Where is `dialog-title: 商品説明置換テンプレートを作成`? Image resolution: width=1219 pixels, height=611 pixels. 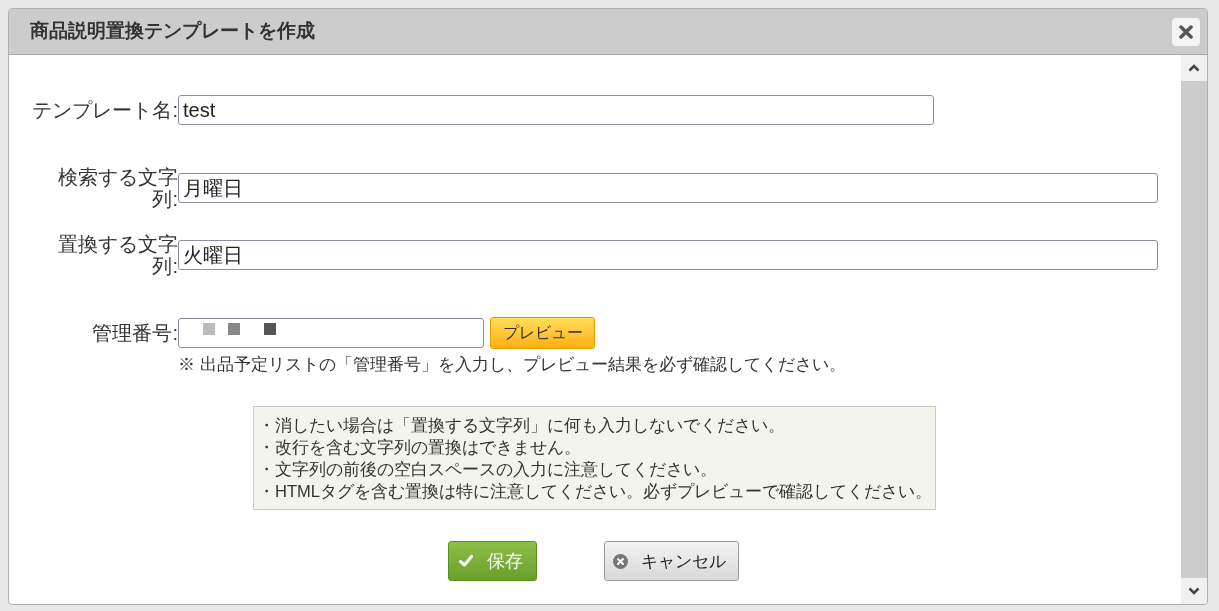
dialog-title: 商品説明置換テンプレートを作成 is located at coordinates (172, 31).